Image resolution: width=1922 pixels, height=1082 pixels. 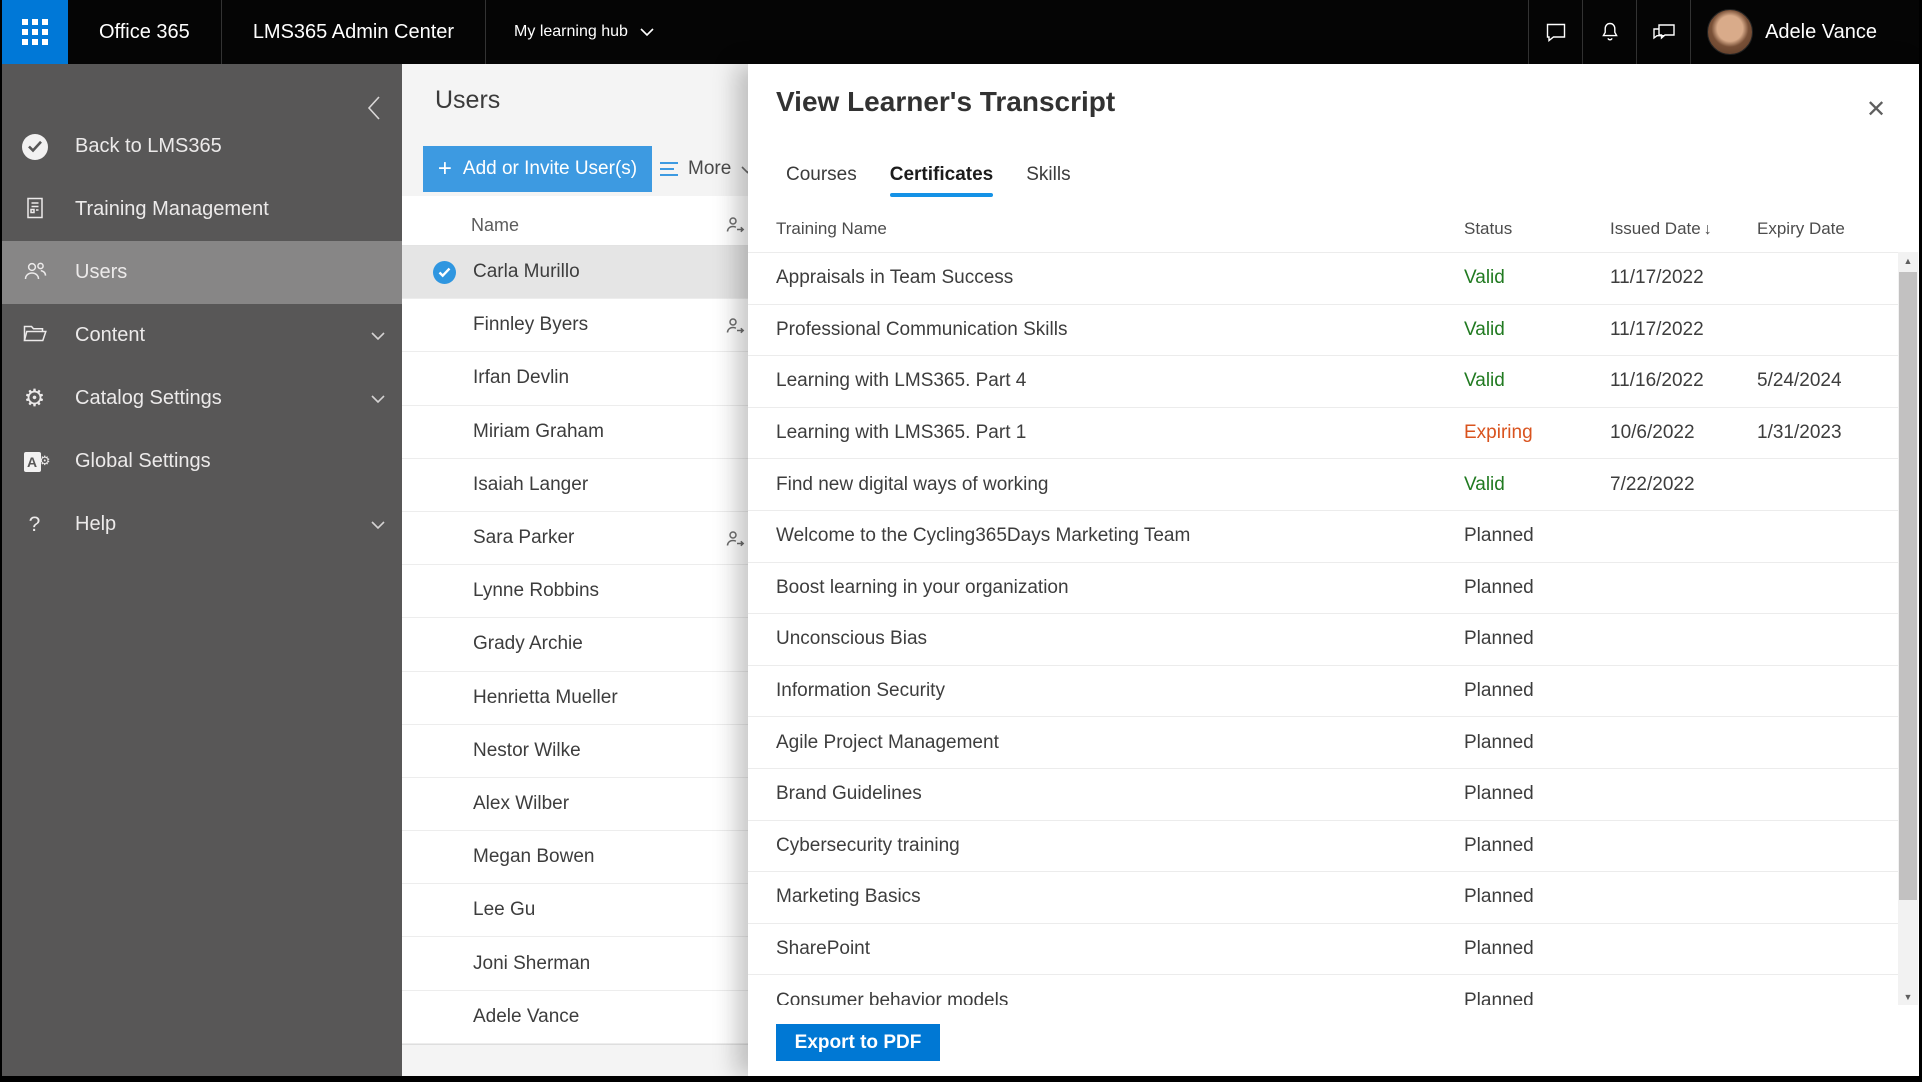 What do you see at coordinates (575, 130) in the screenshot?
I see `users-panel-header: Users + Add or Invite User(s) More` at bounding box center [575, 130].